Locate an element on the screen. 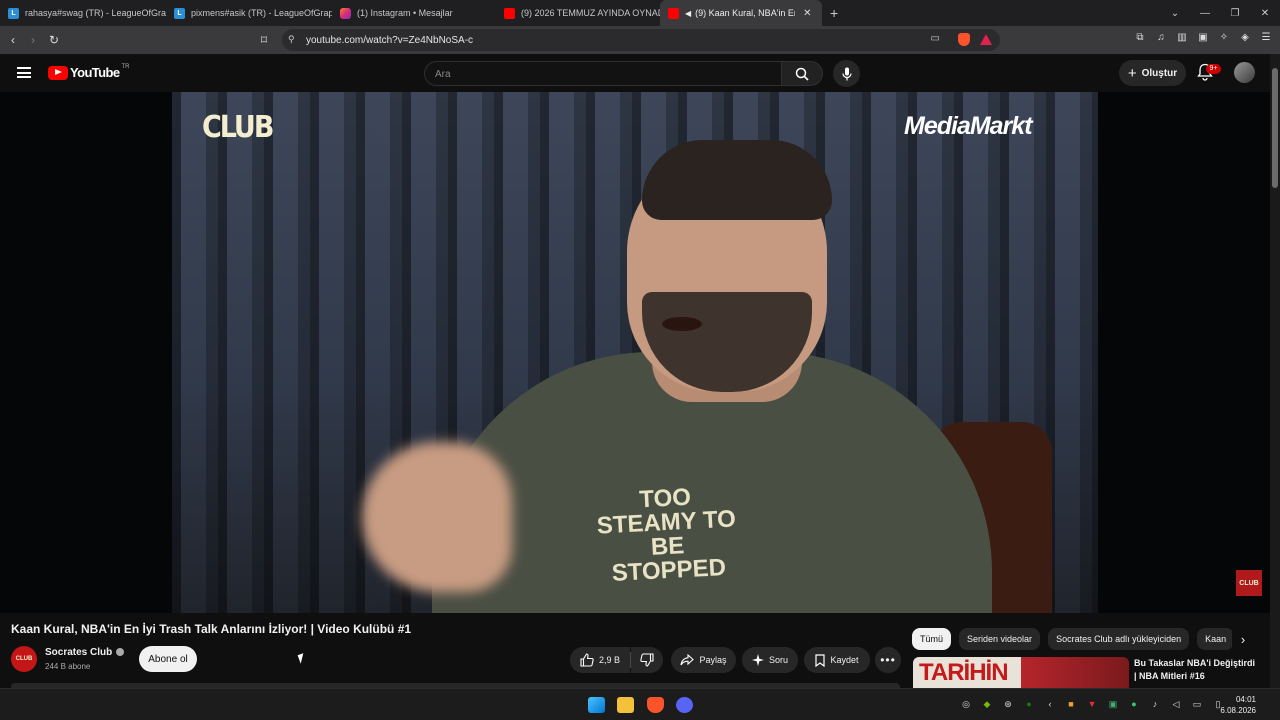 This screenshot has height=720, width=1280. browser-tab-3: (1) Instagram • Mesajlar is located at coordinates (414, 13).